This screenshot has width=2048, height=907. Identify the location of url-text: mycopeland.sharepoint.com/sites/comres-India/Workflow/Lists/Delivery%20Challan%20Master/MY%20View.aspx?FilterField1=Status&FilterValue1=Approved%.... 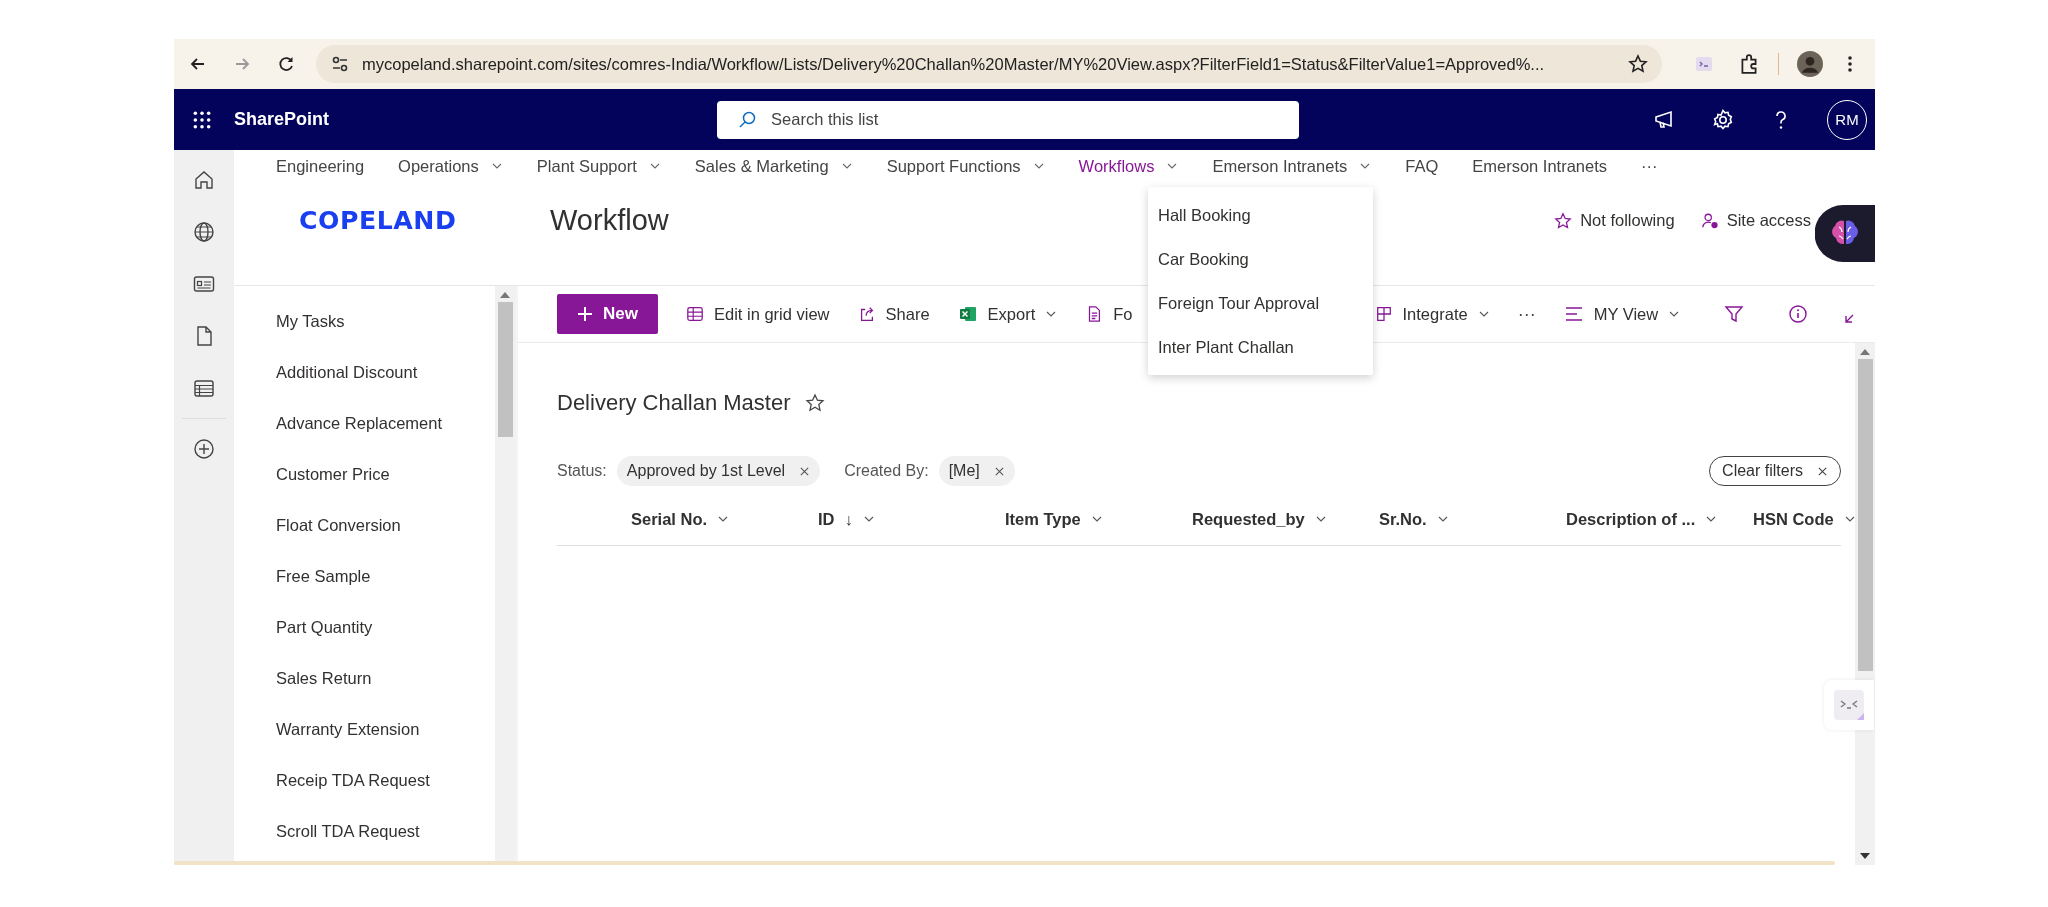
(954, 64).